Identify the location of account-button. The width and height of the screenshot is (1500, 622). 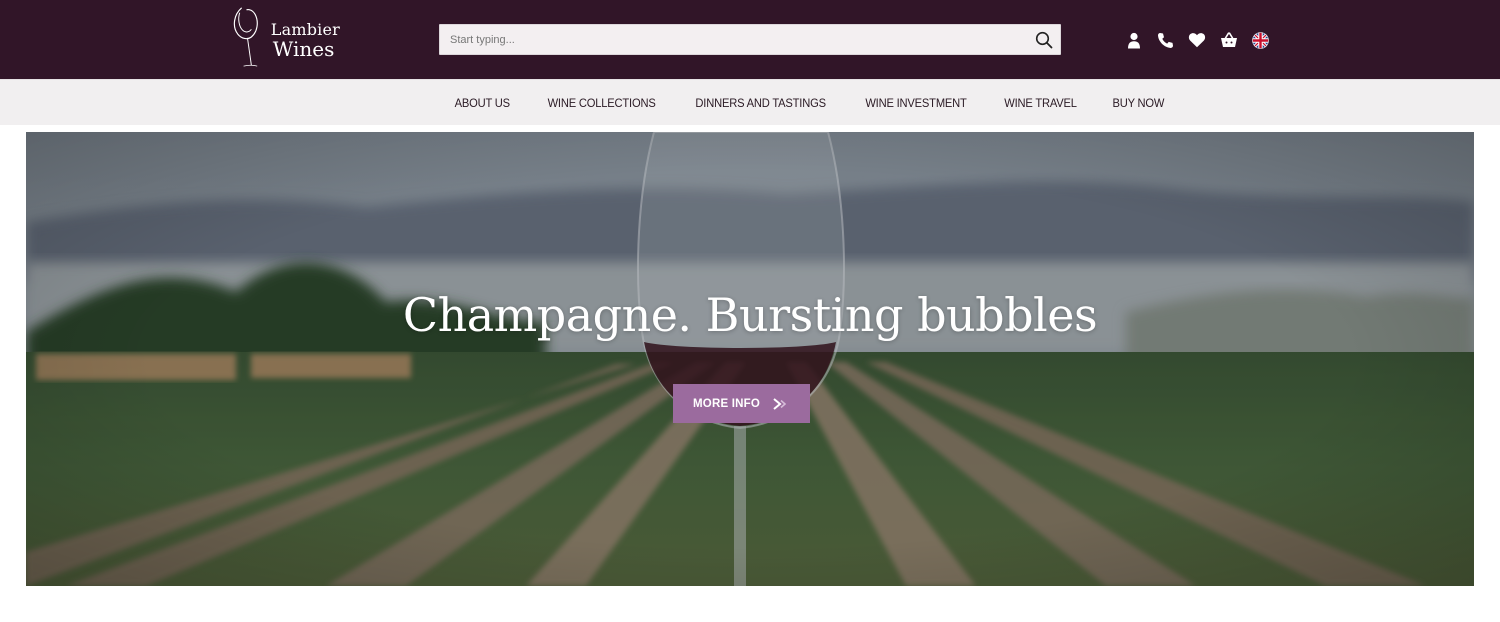
(1134, 40).